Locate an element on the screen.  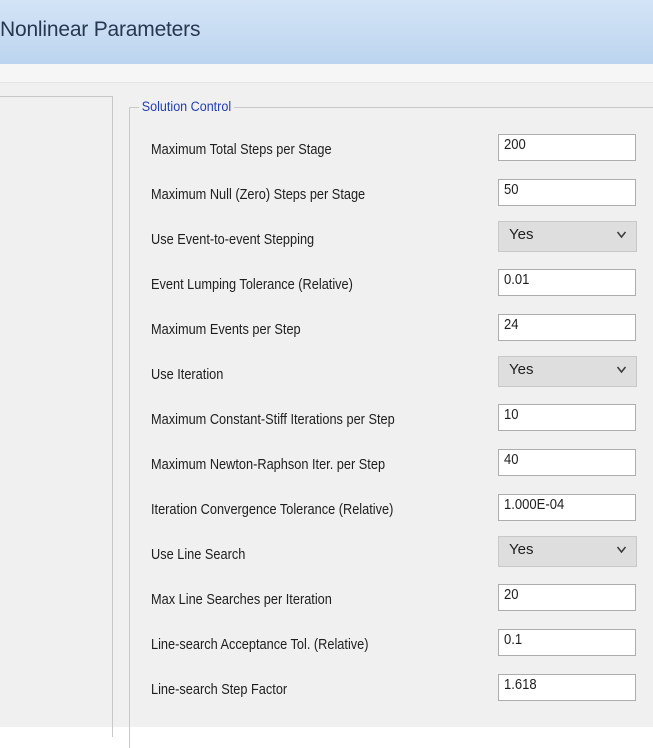
use-line-search-value: Yes is located at coordinates (521, 549).